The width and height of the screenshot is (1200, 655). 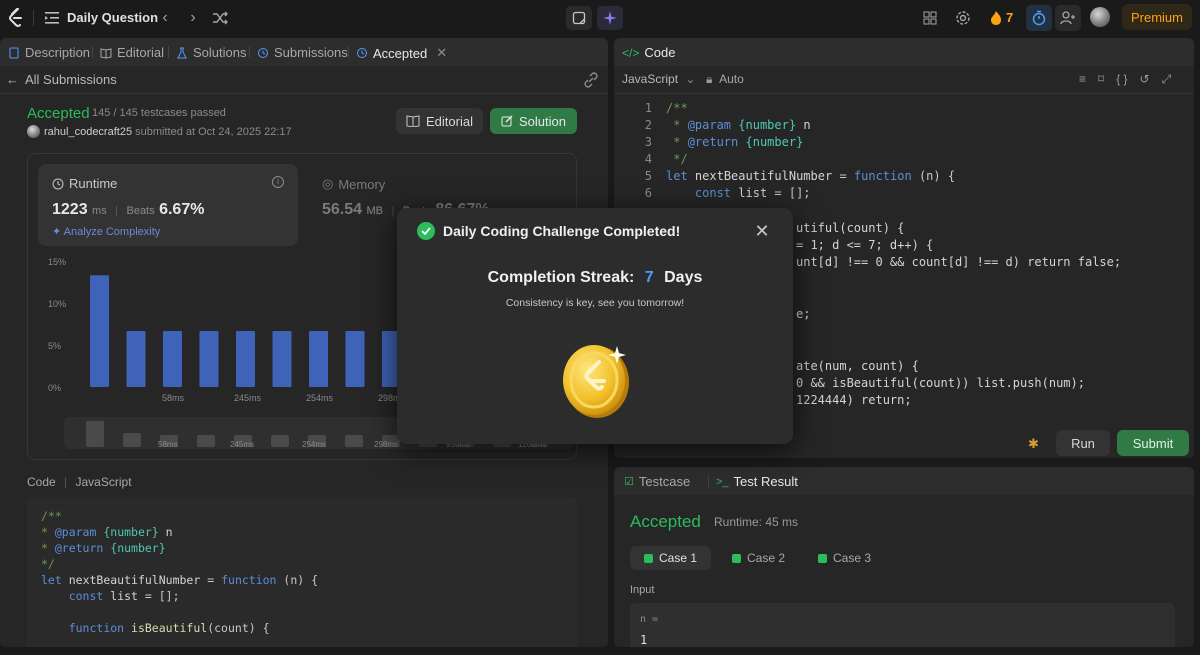 What do you see at coordinates (314, 444) in the screenshot?
I see `mini-tick-label: 254ms` at bounding box center [314, 444].